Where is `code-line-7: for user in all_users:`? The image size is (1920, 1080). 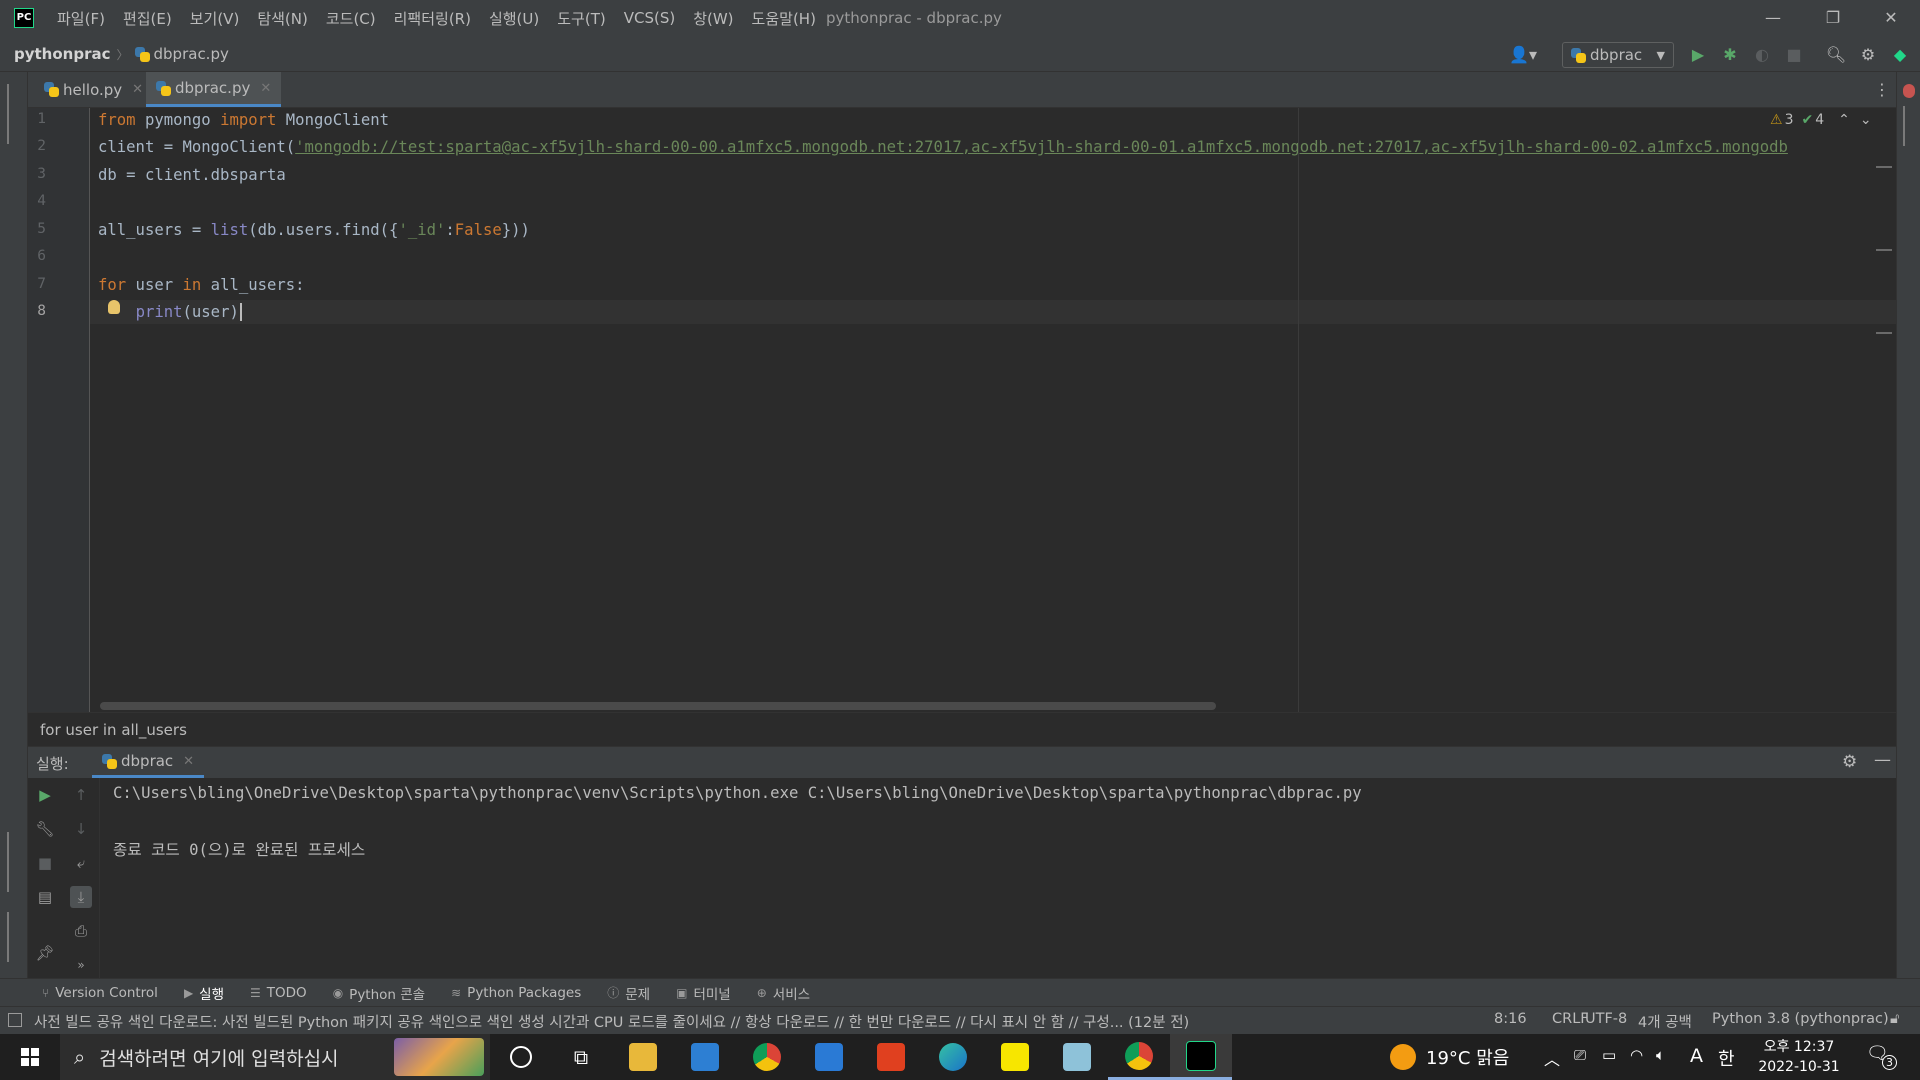
code-line-7: for user in all_users: is located at coordinates (201, 285).